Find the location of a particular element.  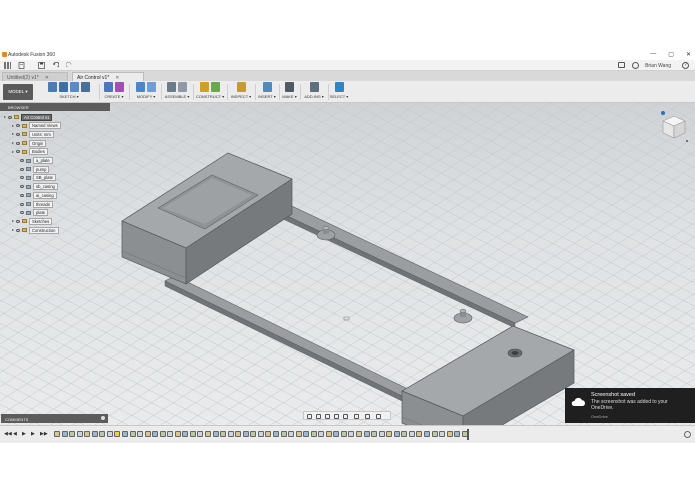

browser-item: sb_casing is located at coordinates (39, 187).